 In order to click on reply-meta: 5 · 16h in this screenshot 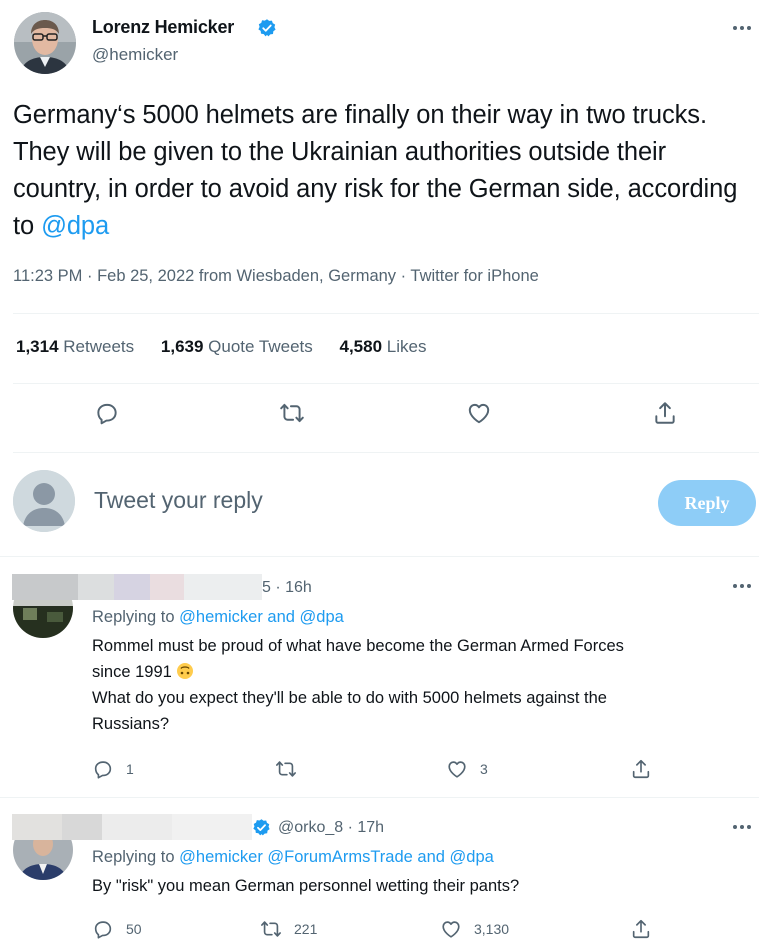, I will do `click(287, 588)`.